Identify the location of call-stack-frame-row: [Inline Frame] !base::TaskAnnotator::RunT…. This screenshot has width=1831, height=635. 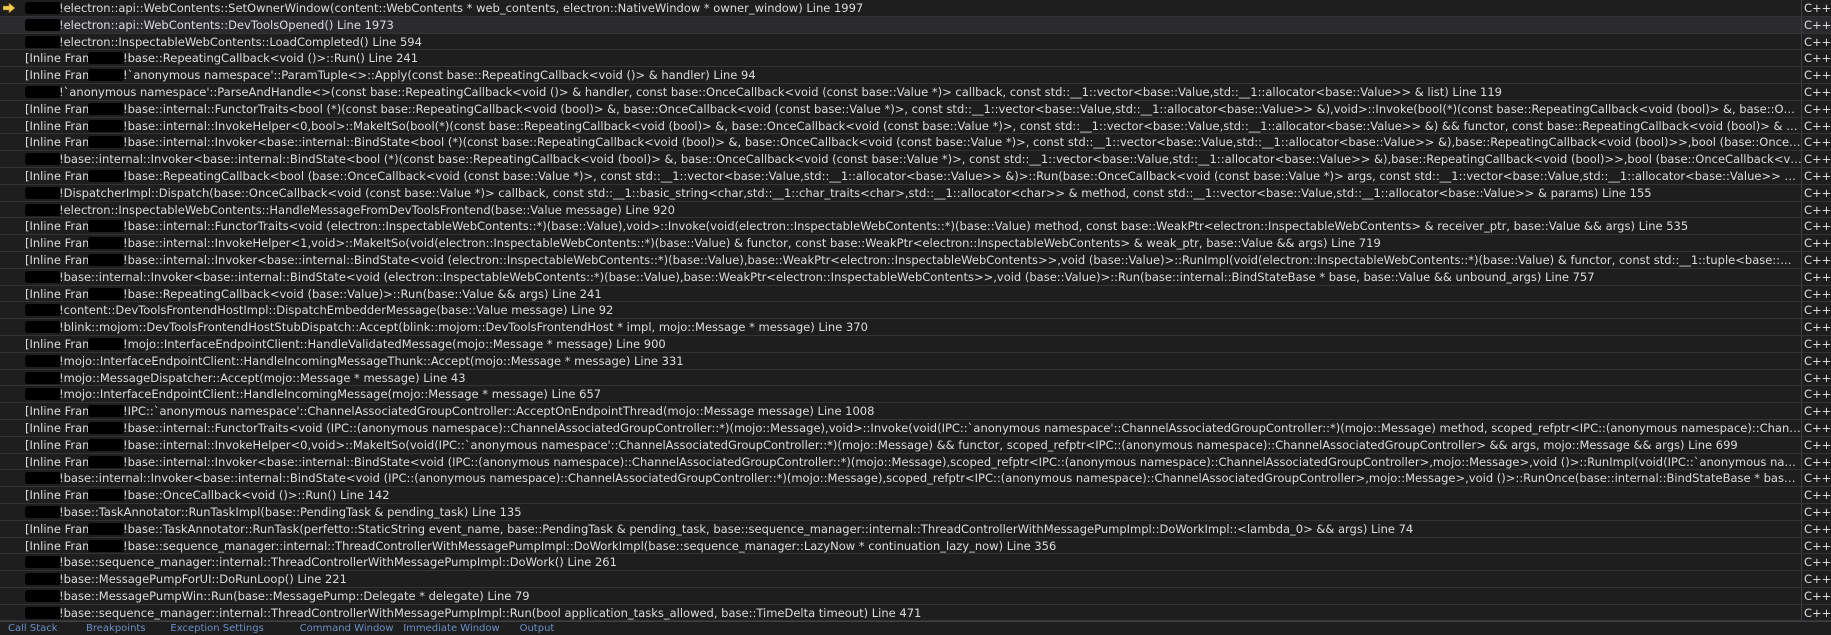
(915, 529).